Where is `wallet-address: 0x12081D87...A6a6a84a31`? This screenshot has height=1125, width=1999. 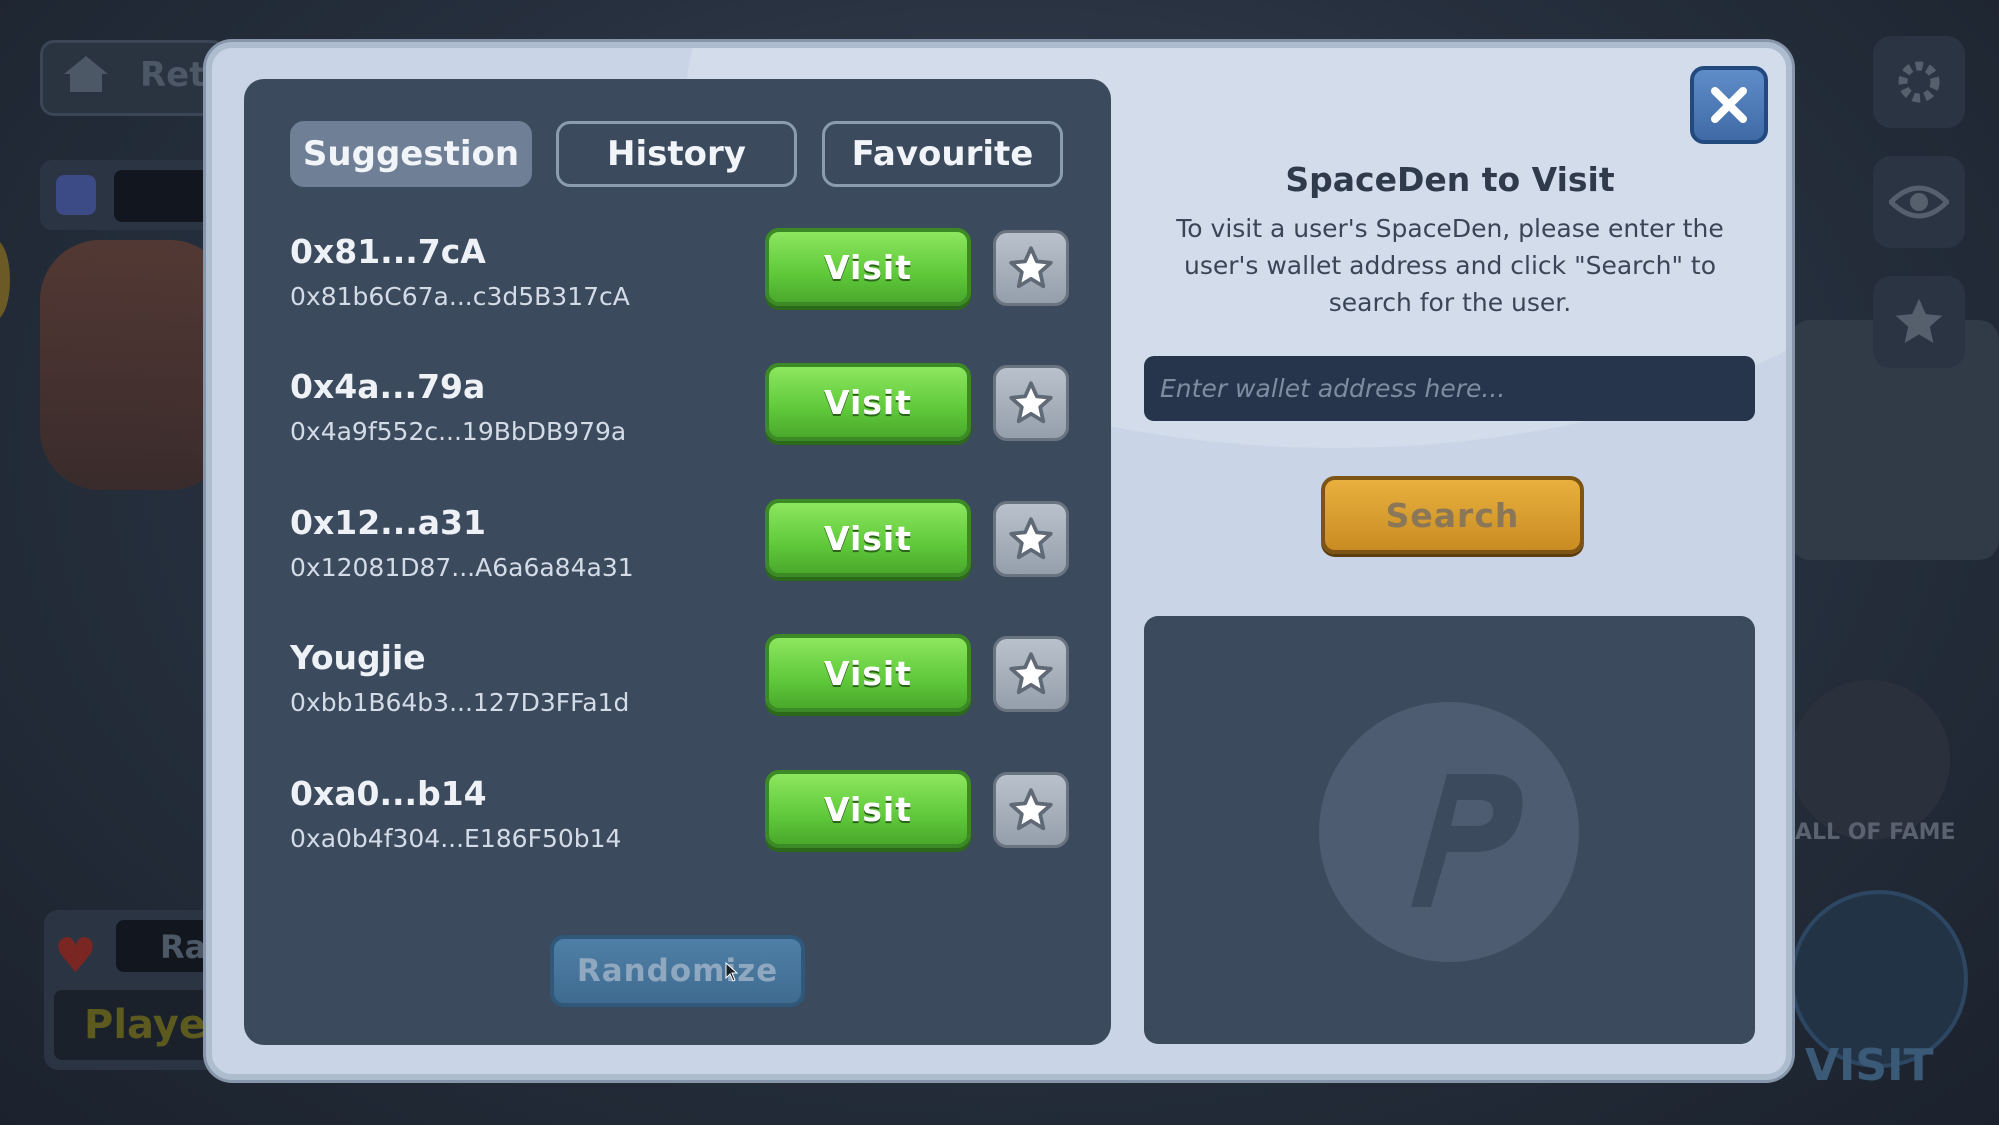 wallet-address: 0x12081D87...A6a6a84a31 is located at coordinates (462, 567).